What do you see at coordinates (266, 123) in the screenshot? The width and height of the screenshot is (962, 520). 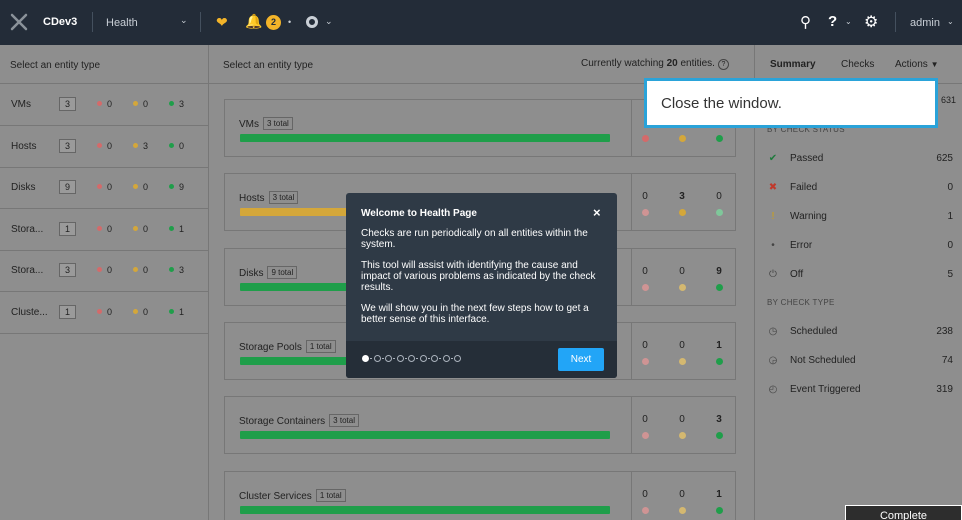 I see `card-title: VMs 3 total` at bounding box center [266, 123].